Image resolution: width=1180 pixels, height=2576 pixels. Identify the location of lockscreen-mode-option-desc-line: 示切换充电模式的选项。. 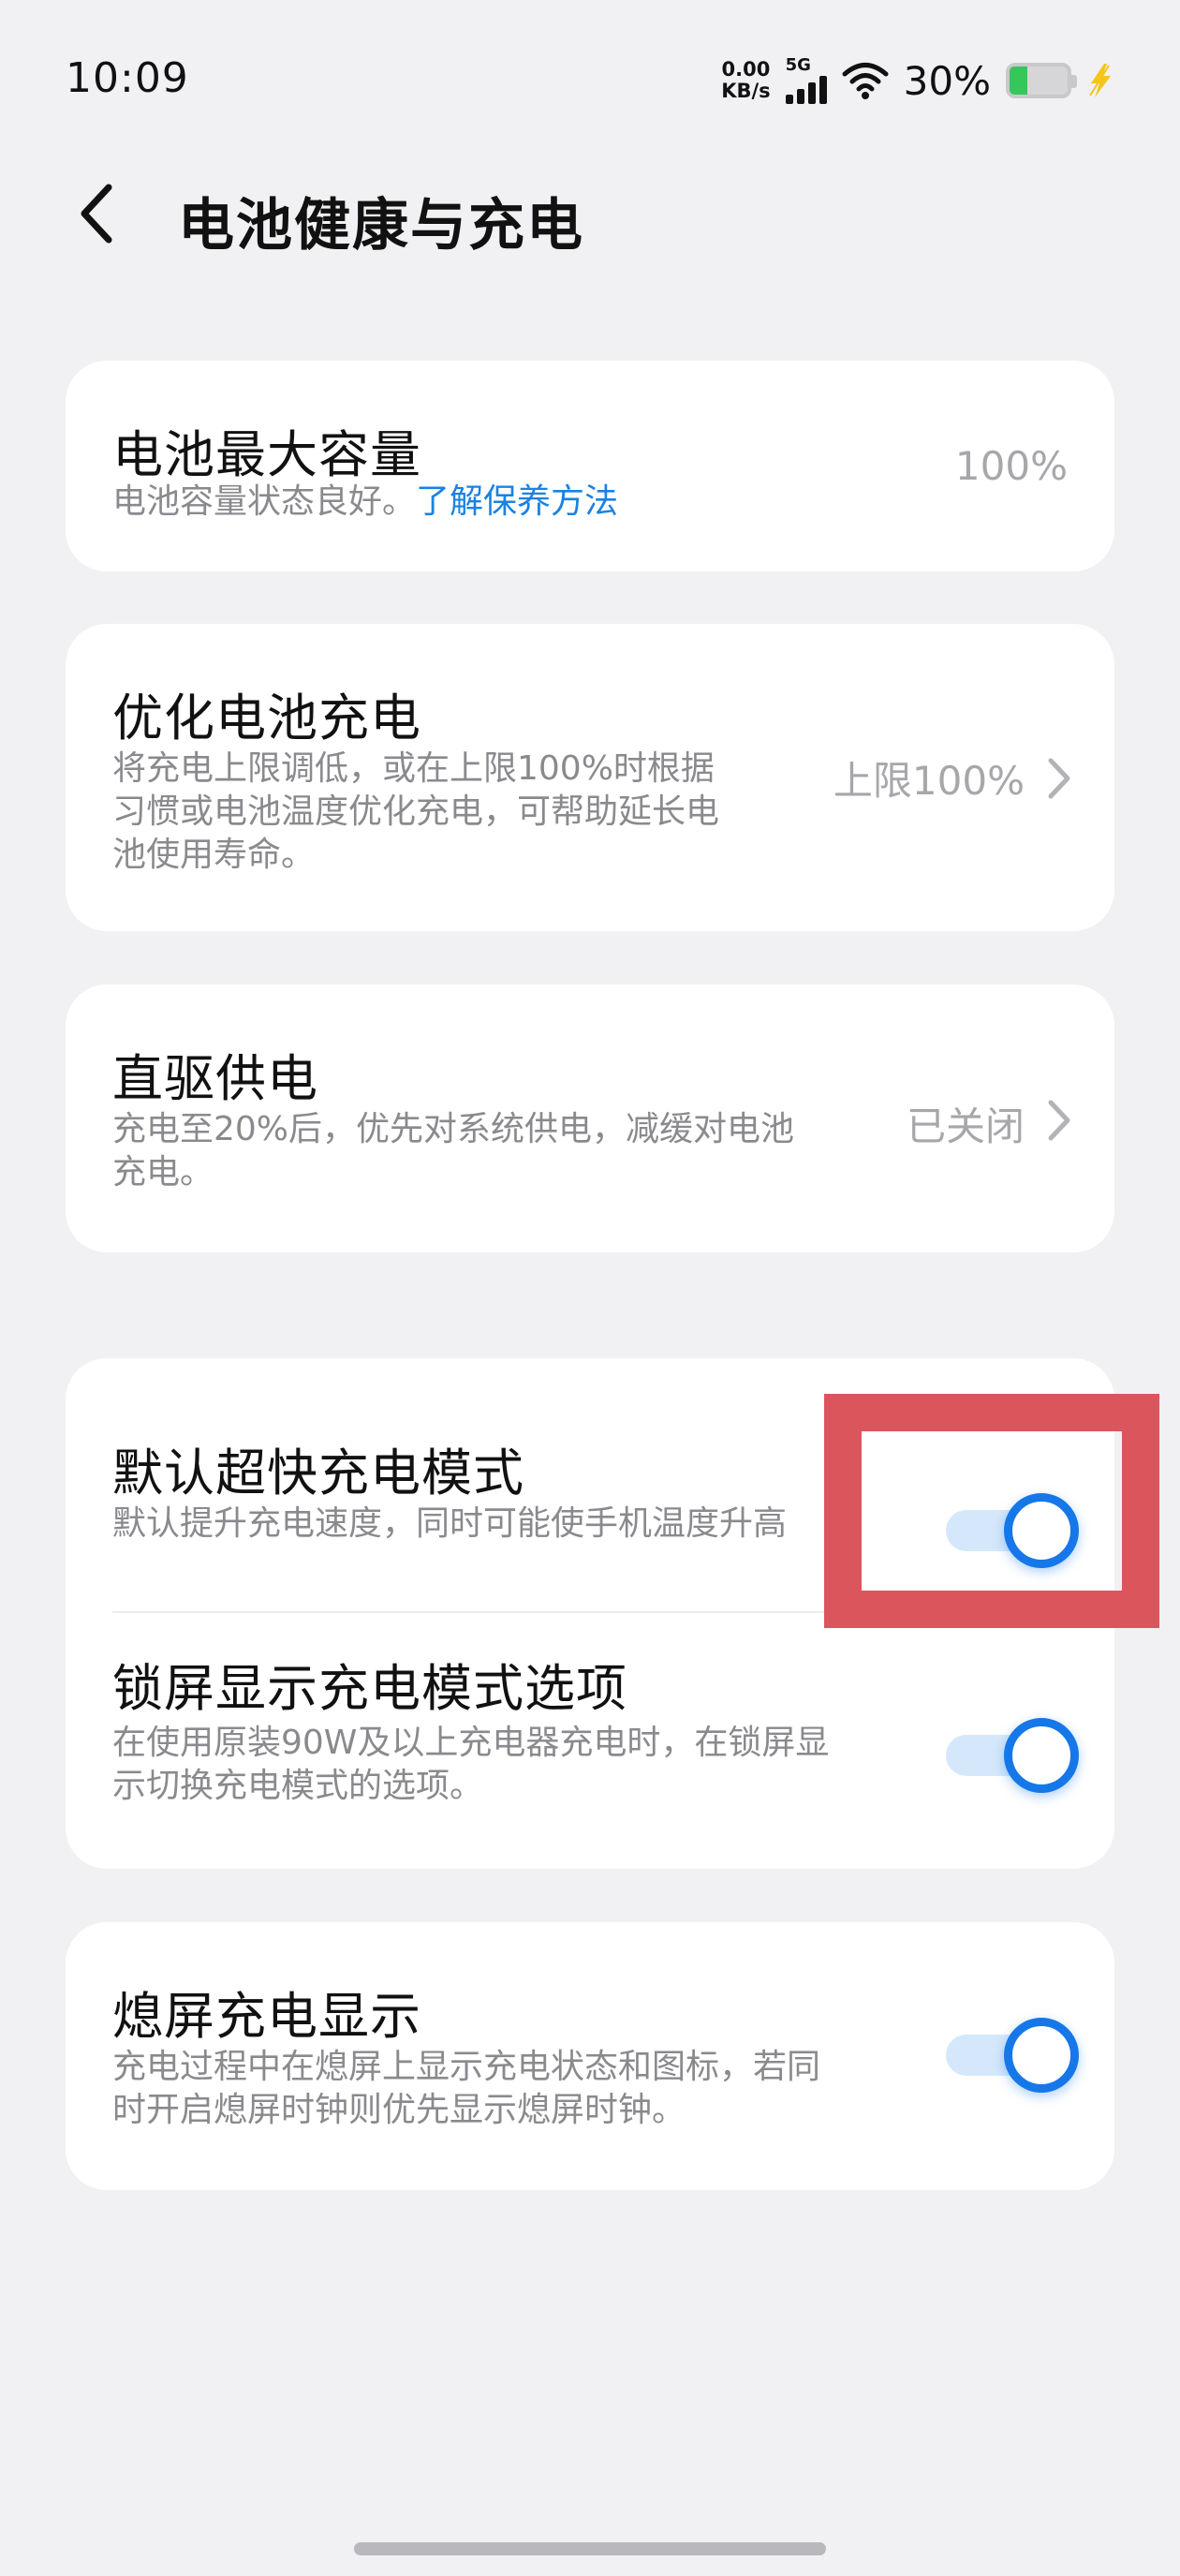
(298, 1786).